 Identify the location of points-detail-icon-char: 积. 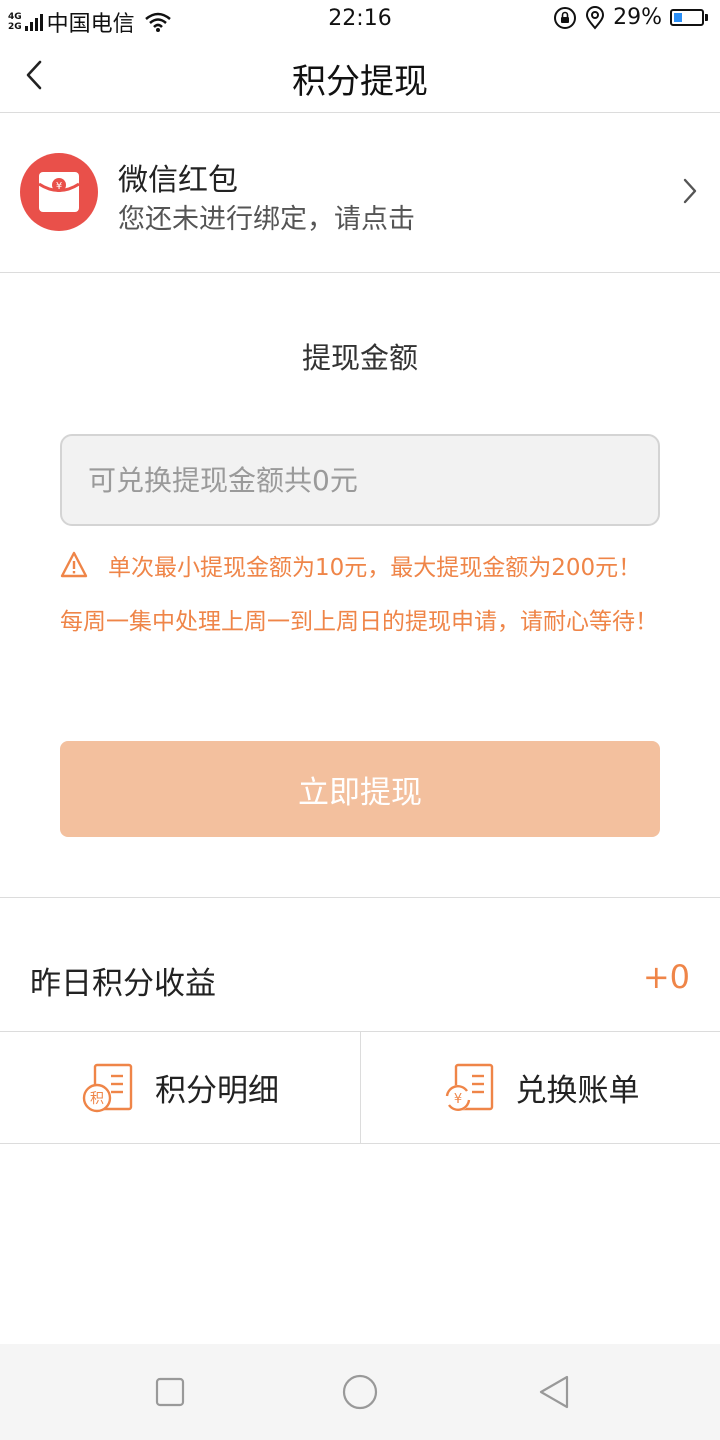
(97, 1099).